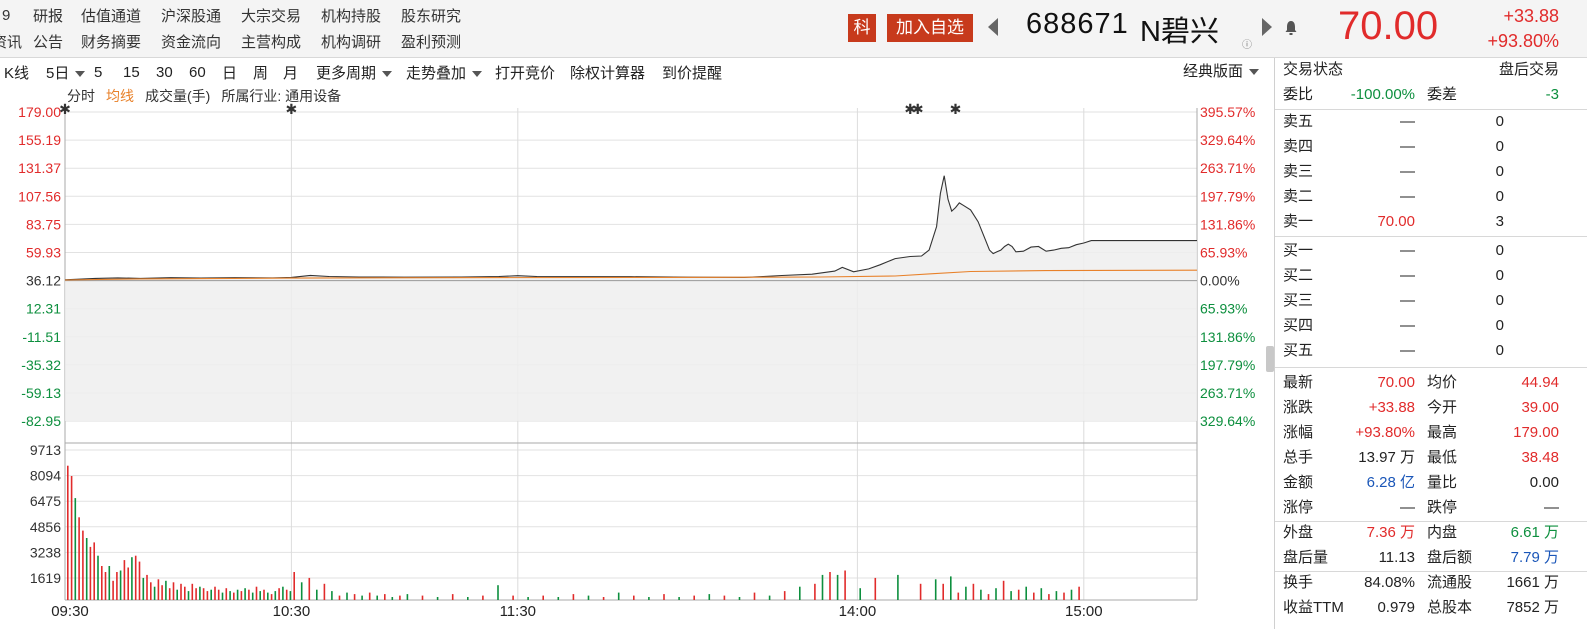  What do you see at coordinates (201, 41) in the screenshot?
I see `nav-item-capital-flow: 资金流向` at bounding box center [201, 41].